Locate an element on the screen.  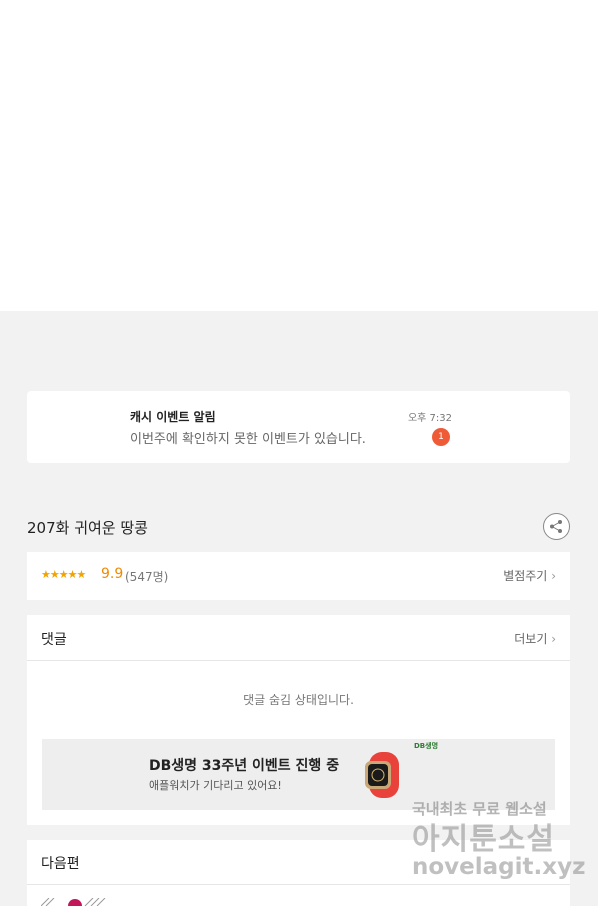
notification-title: 캐시 이벤트 알림 is located at coordinates (173, 417).